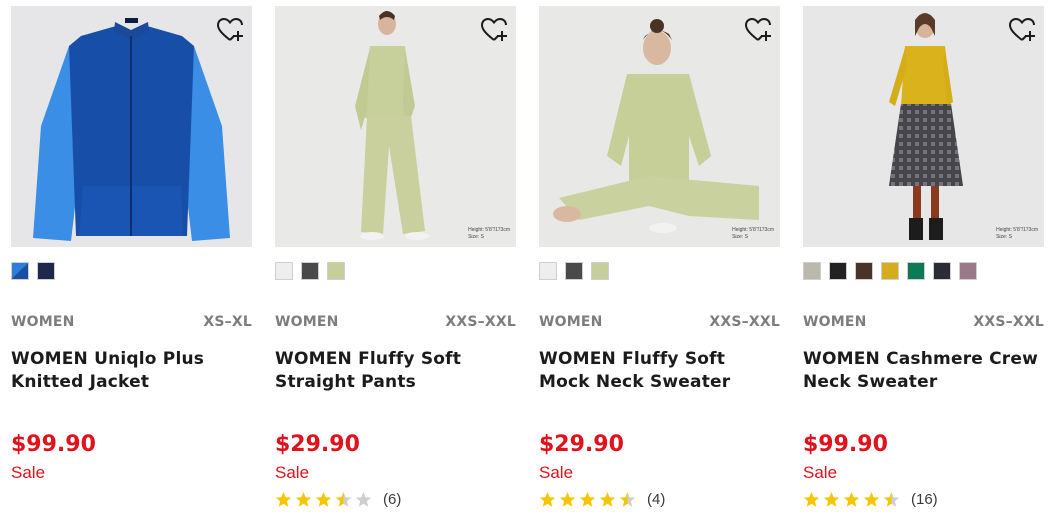 Image resolution: width=1054 pixels, height=527 pixels. I want to click on review-count: (16), so click(924, 499).